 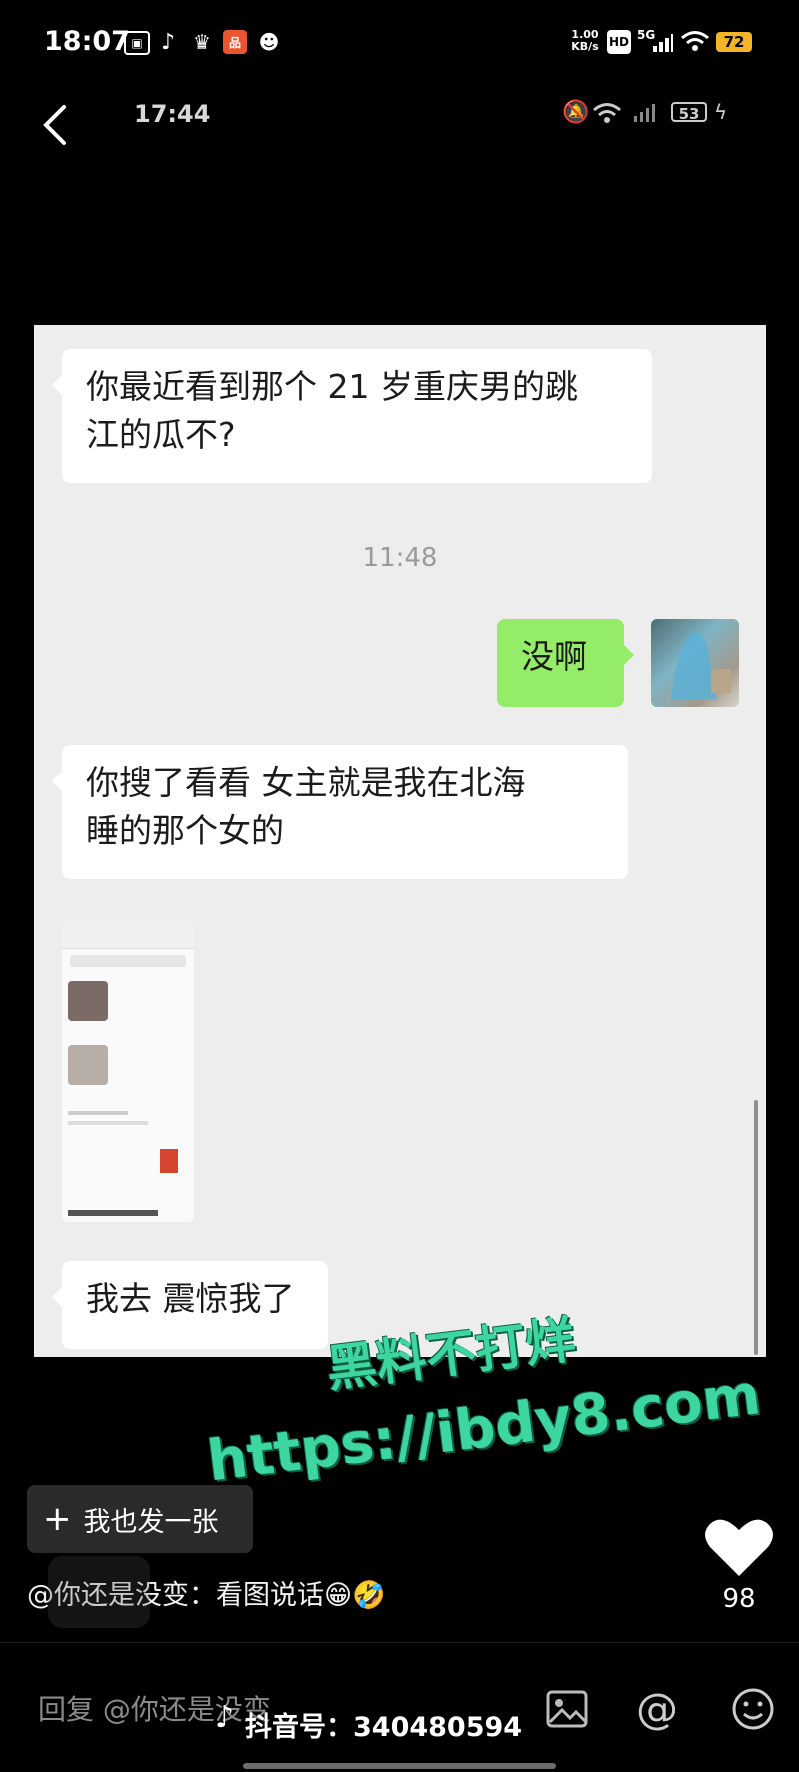 I want to click on message-text: 睡的那个女的, so click(x=185, y=830).